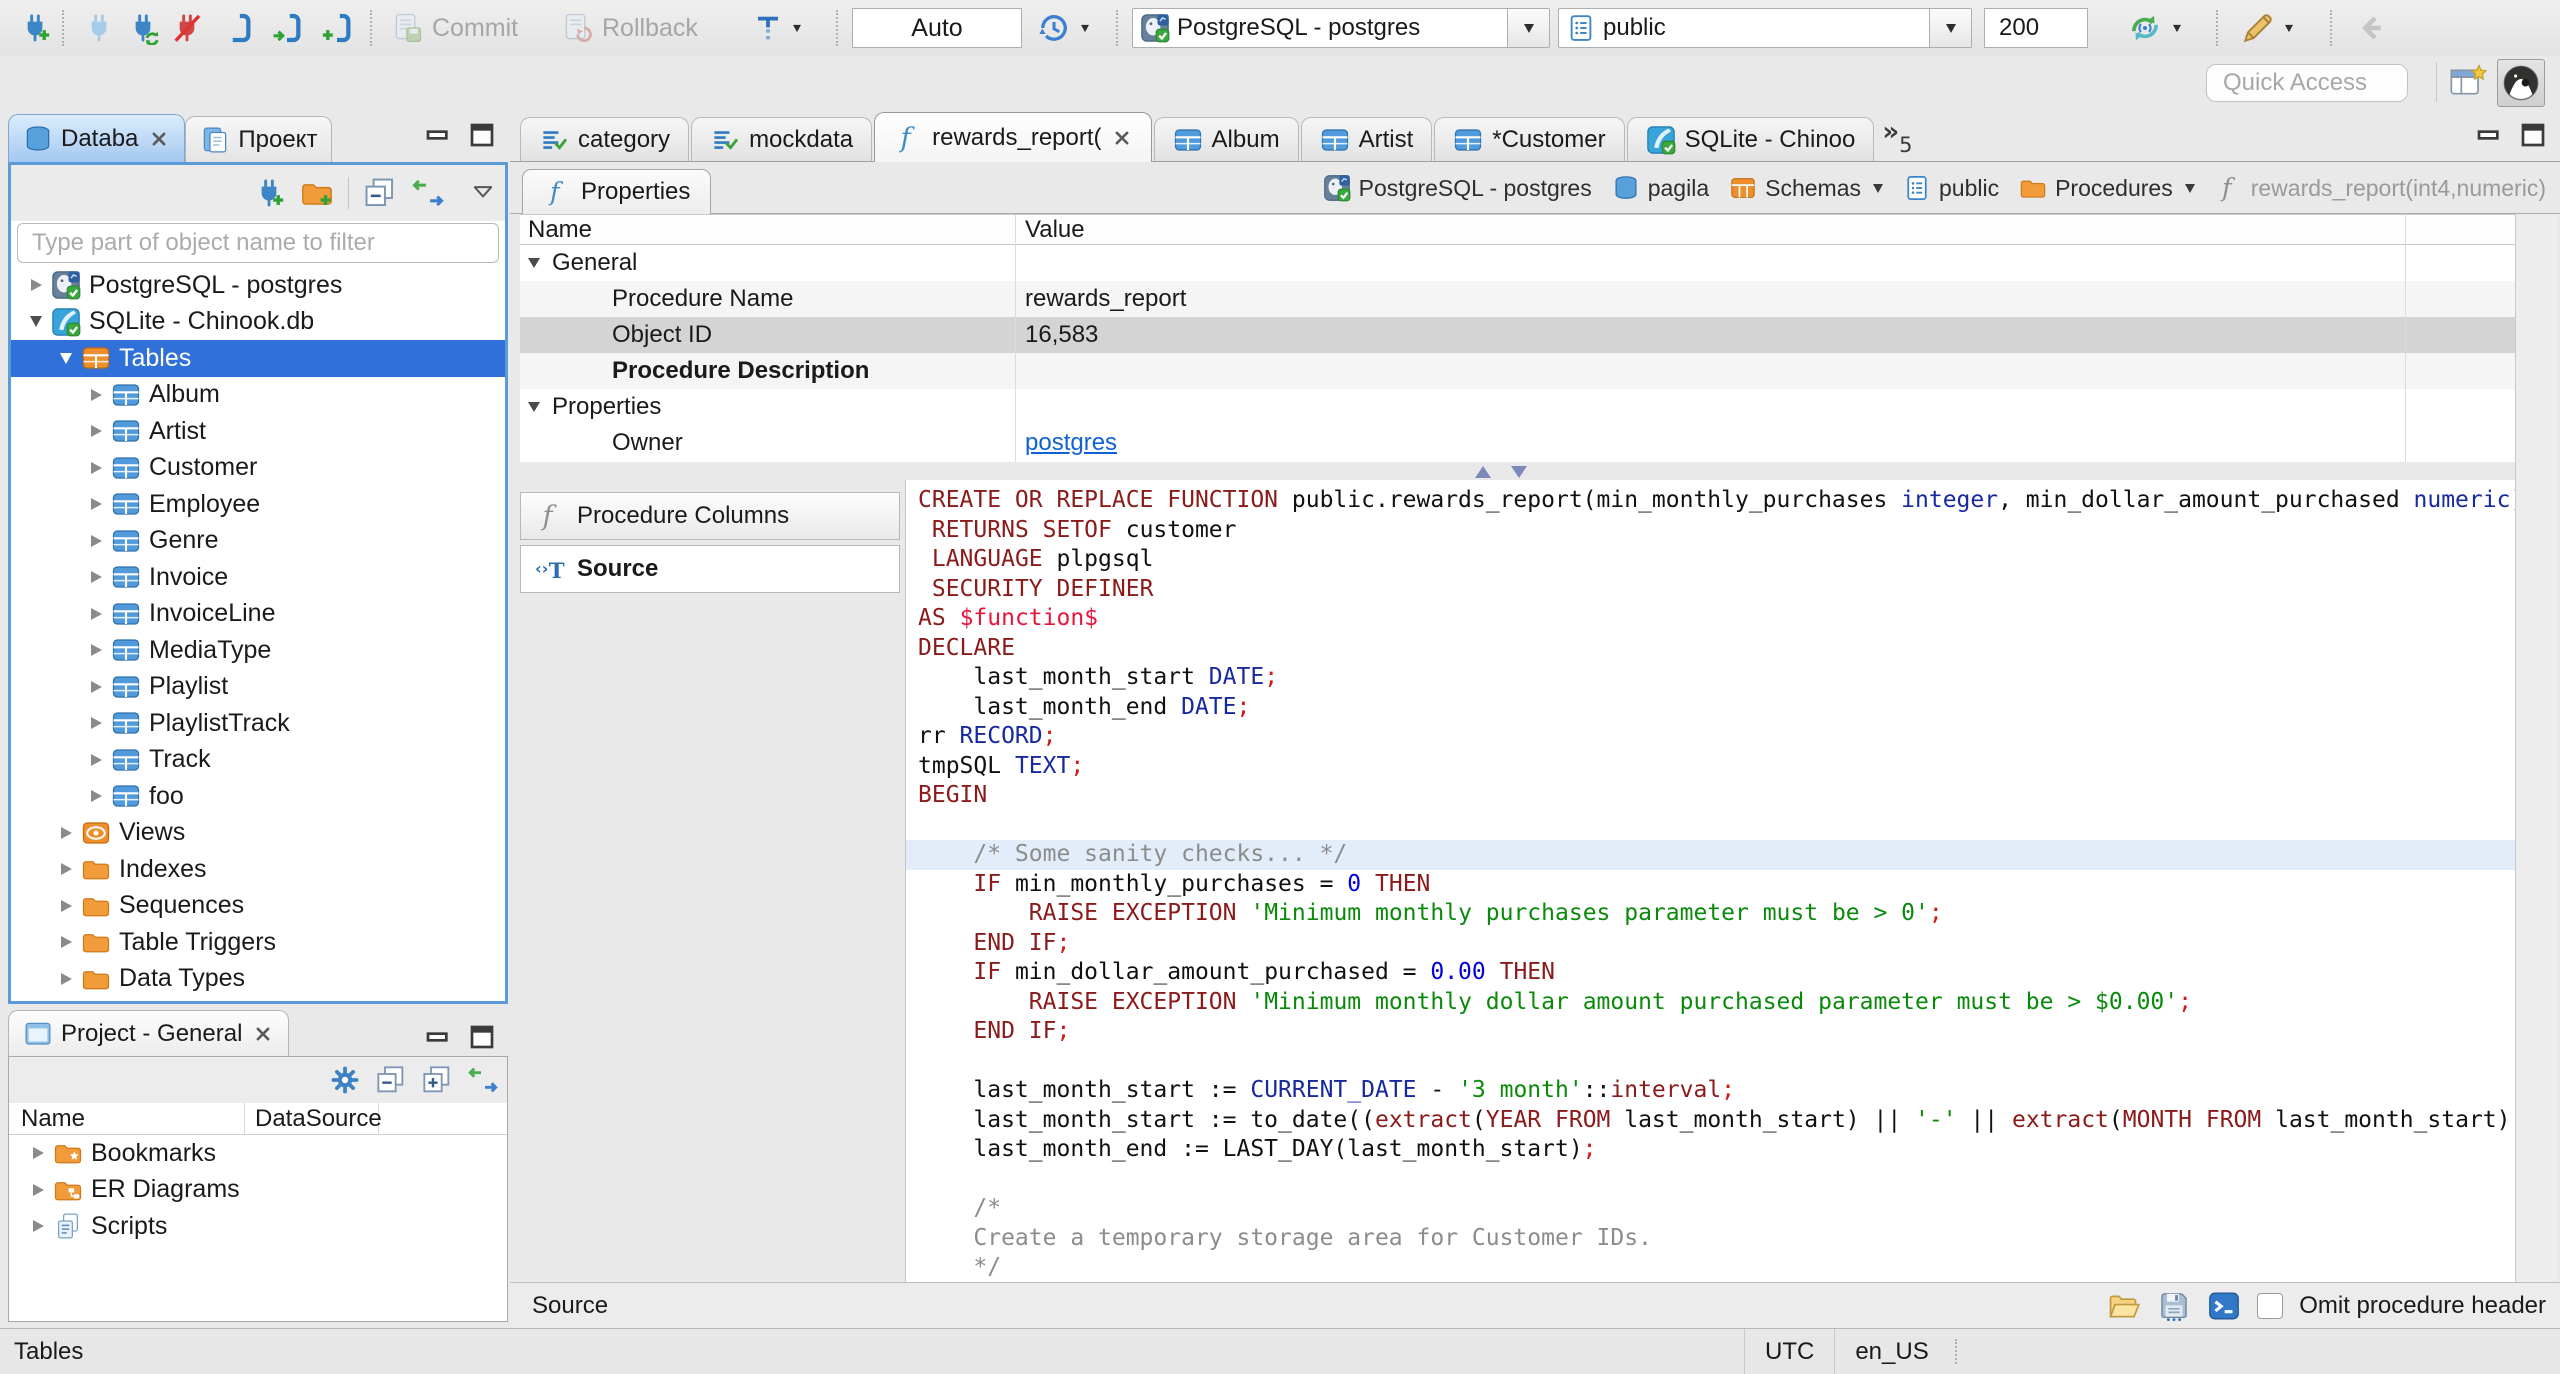 The height and width of the screenshot is (1374, 2560). Describe the element at coordinates (1660, 188) in the screenshot. I see `breadcrumb-item-pagila: pagila` at that location.